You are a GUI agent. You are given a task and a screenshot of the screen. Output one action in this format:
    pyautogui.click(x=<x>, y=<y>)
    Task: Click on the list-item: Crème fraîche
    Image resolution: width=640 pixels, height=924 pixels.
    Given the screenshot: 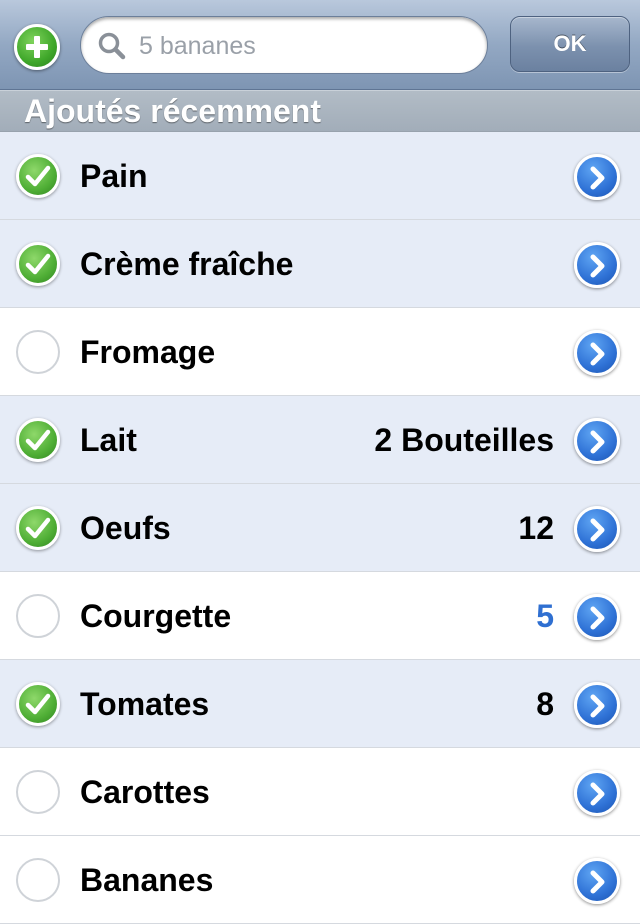 What is the action you would take?
    pyautogui.click(x=320, y=264)
    